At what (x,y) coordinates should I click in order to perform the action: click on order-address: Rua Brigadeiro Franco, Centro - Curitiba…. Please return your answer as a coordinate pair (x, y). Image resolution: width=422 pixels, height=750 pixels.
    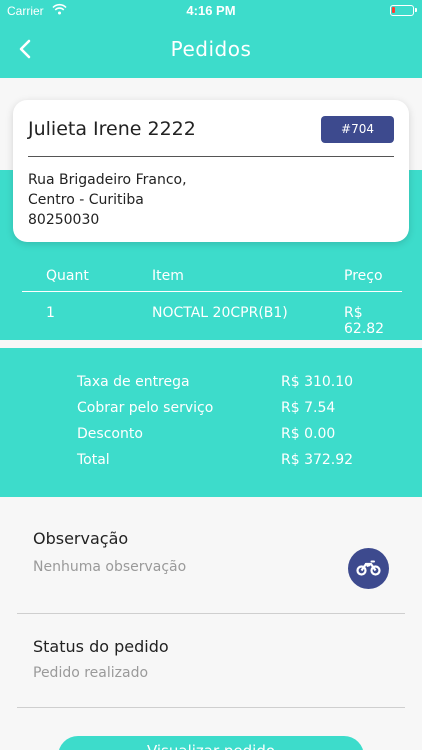
    Looking at the image, I should click on (107, 200).